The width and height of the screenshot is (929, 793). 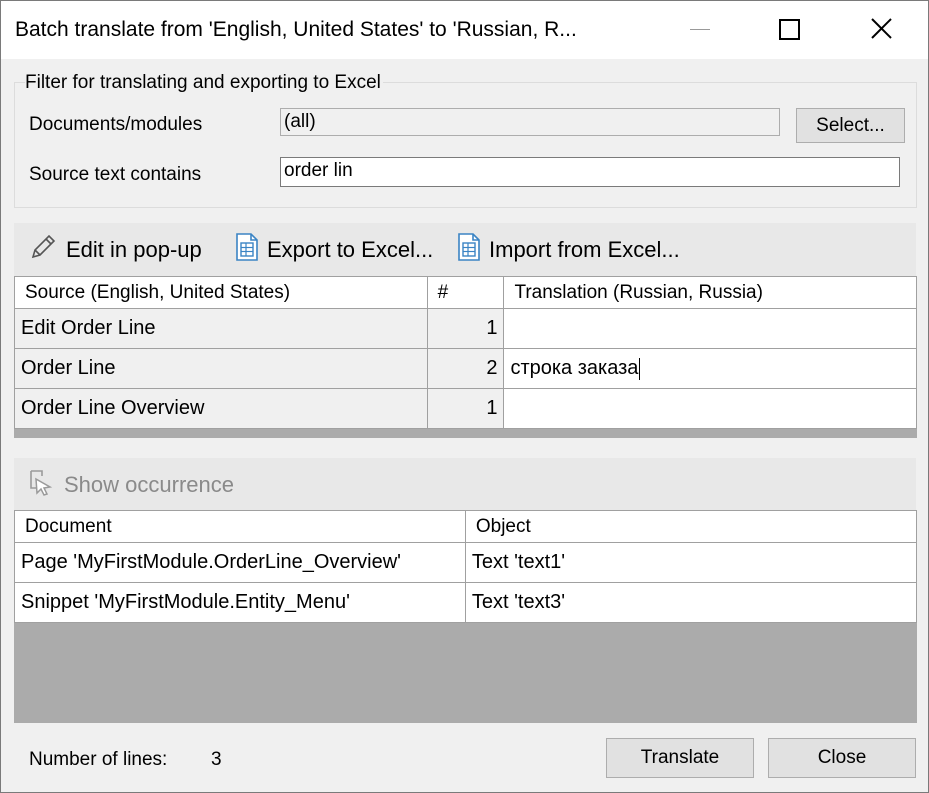 I want to click on source-cell: Order Line Overview, so click(x=221, y=408).